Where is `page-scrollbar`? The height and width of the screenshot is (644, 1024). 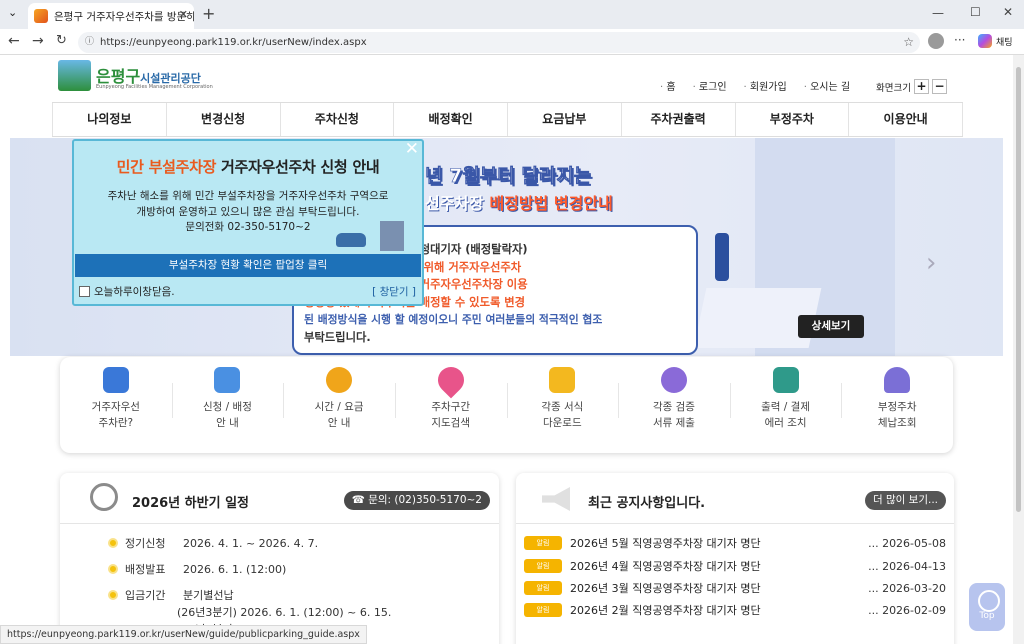 page-scrollbar is located at coordinates (1018, 349).